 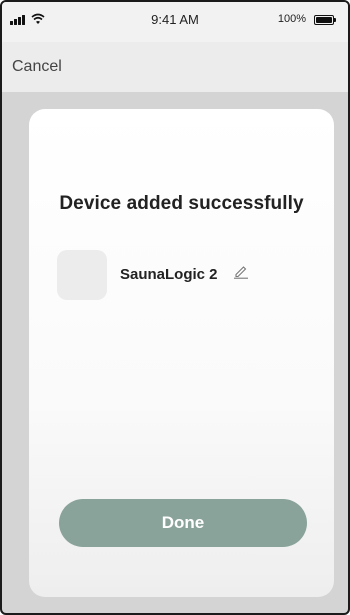 What do you see at coordinates (291, 19) in the screenshot?
I see `battery-percent: 100%` at bounding box center [291, 19].